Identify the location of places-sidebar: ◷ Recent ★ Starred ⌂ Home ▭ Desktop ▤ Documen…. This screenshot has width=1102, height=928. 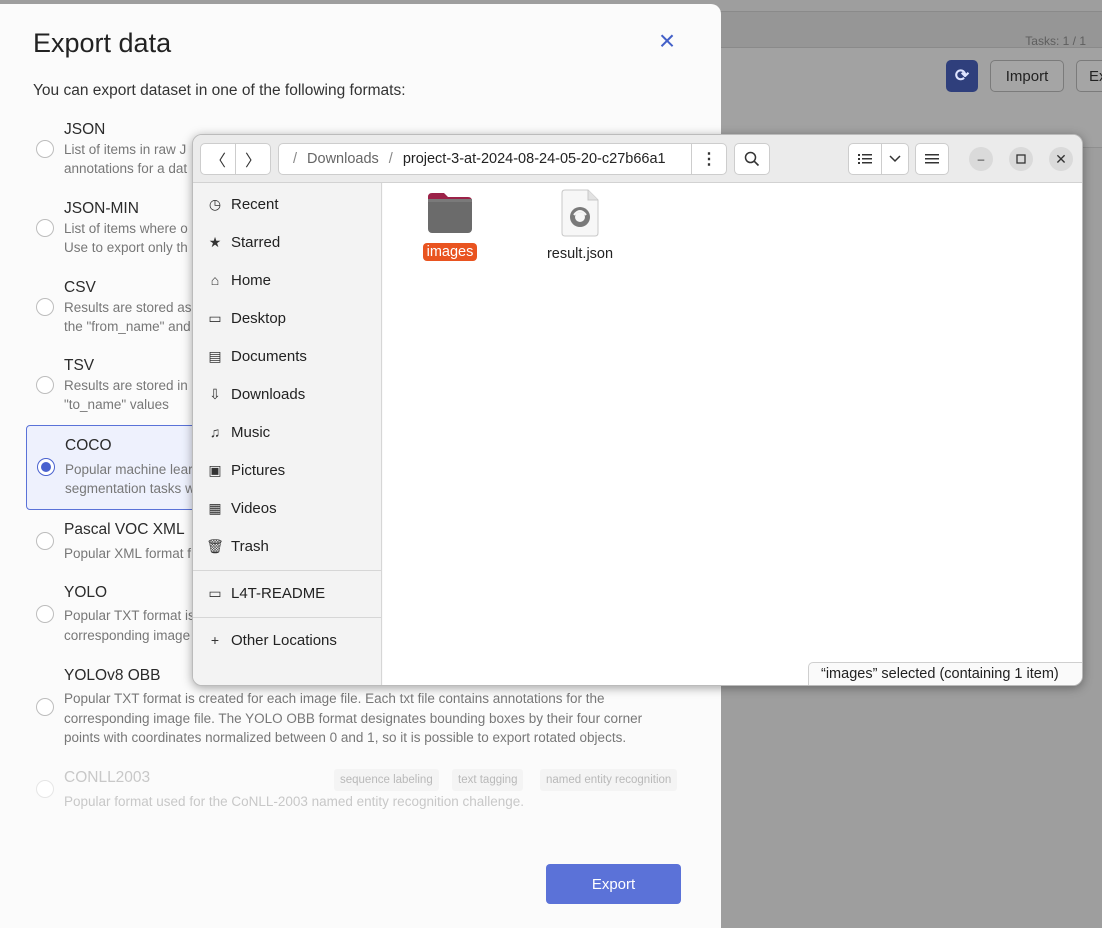
(287, 434).